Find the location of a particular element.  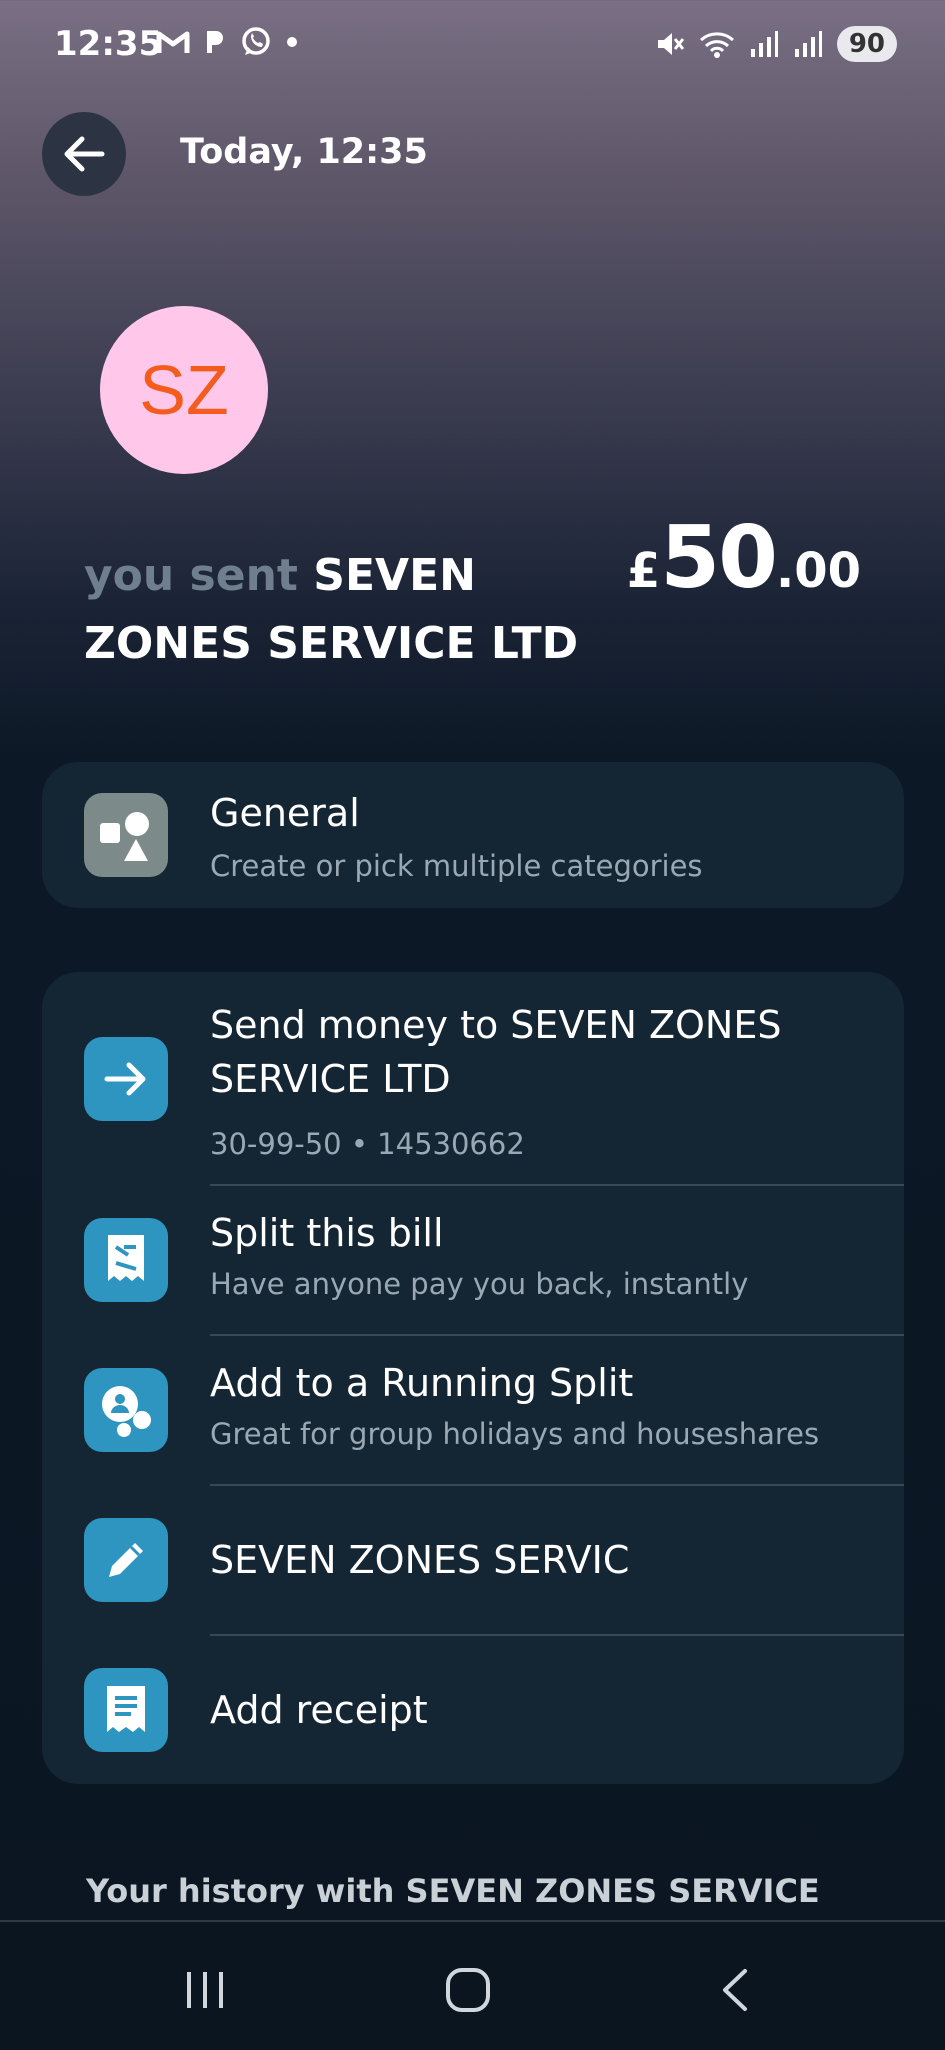

arrow-left-icon is located at coordinates (84, 154).